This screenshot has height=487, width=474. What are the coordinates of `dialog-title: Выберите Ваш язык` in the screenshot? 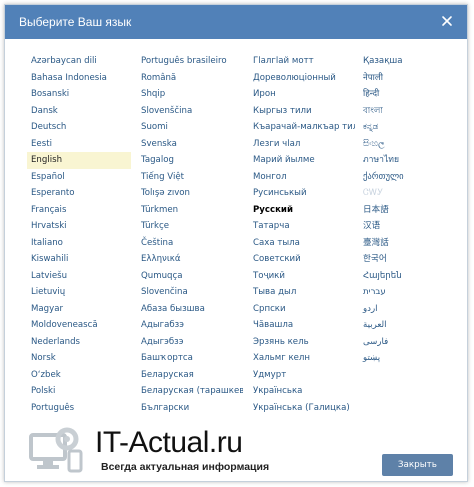 It's located at (75, 22).